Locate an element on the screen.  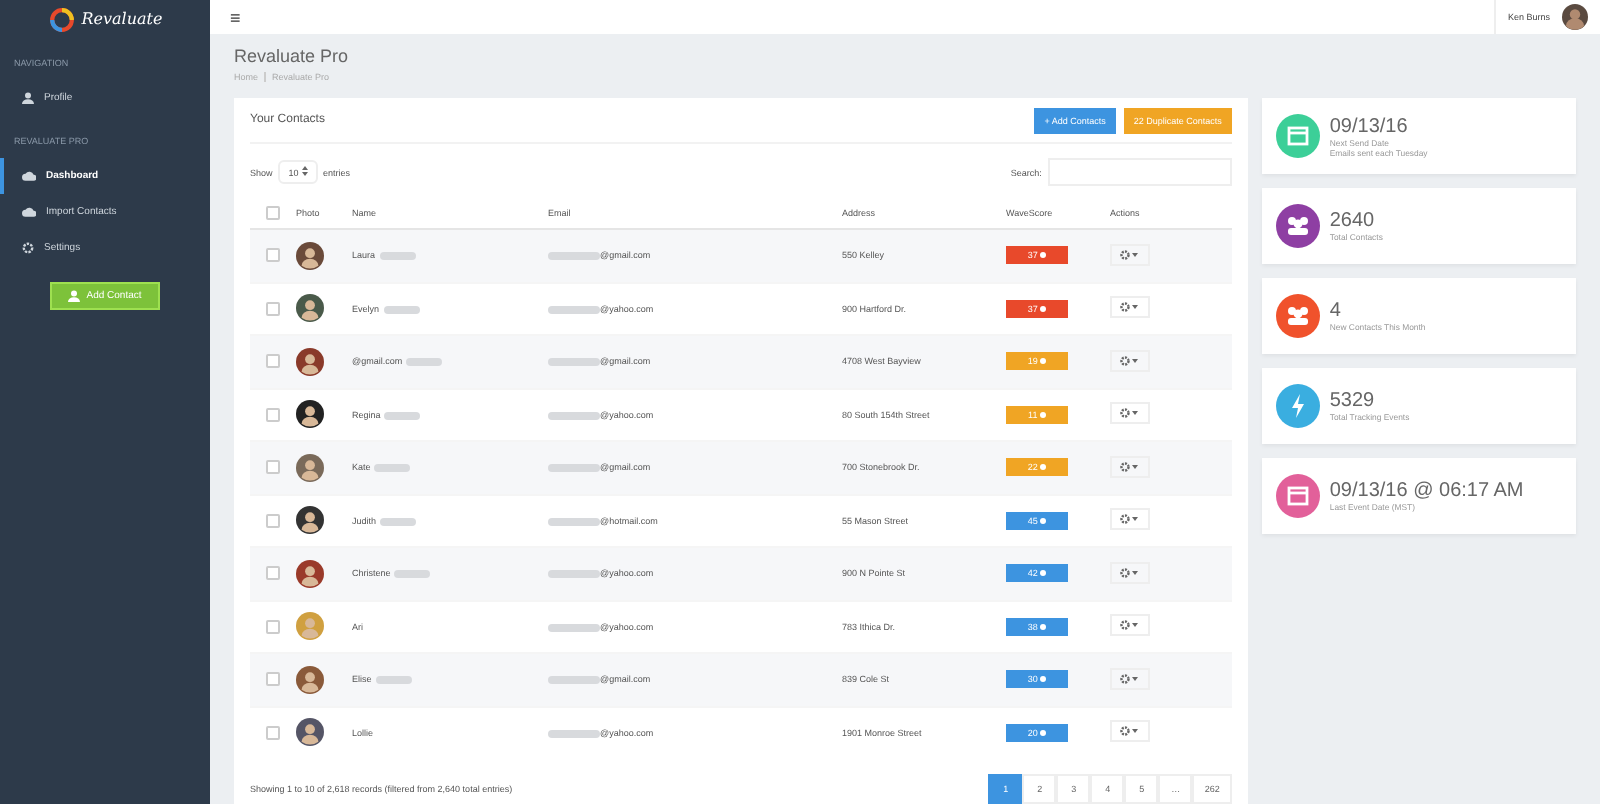
stat-value: 09/13/16 is located at coordinates (1369, 126).